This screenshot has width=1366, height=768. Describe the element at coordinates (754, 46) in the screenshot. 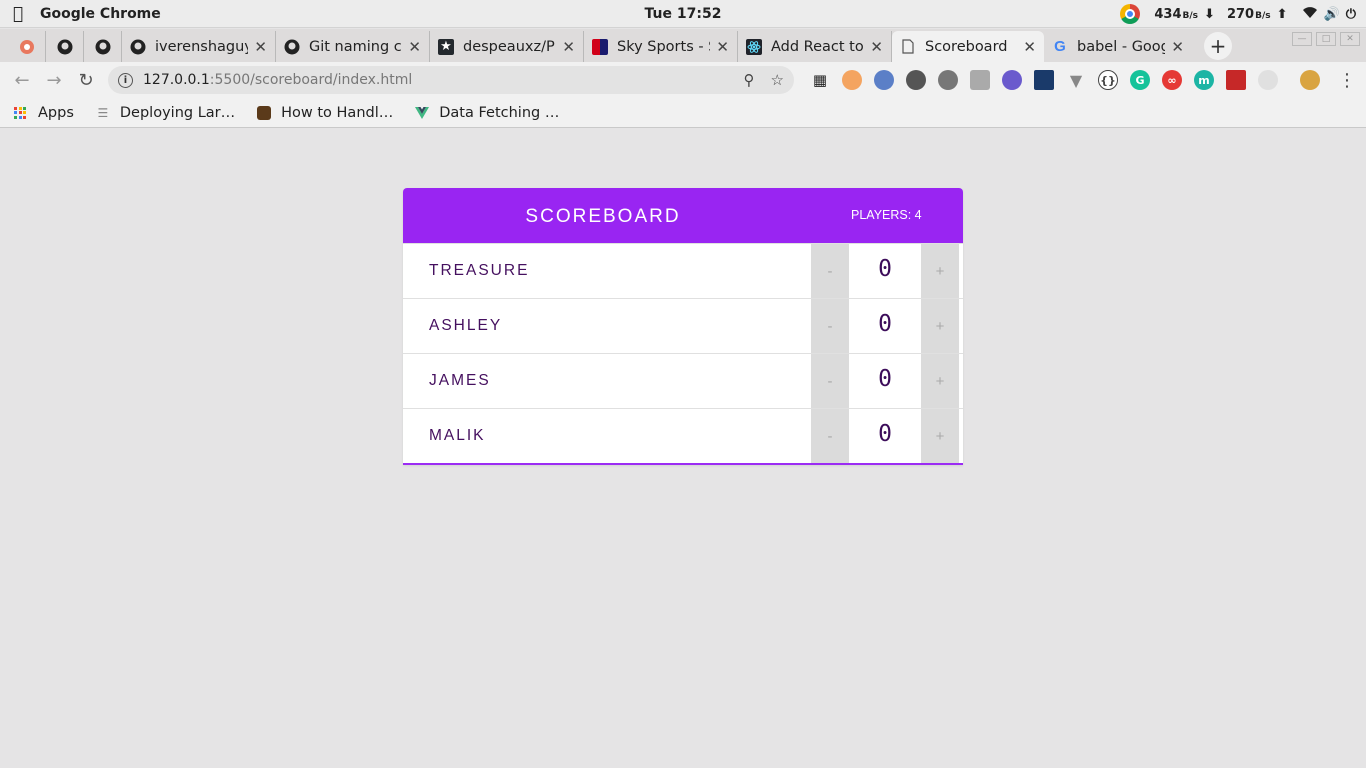

I see `react-icon` at that location.